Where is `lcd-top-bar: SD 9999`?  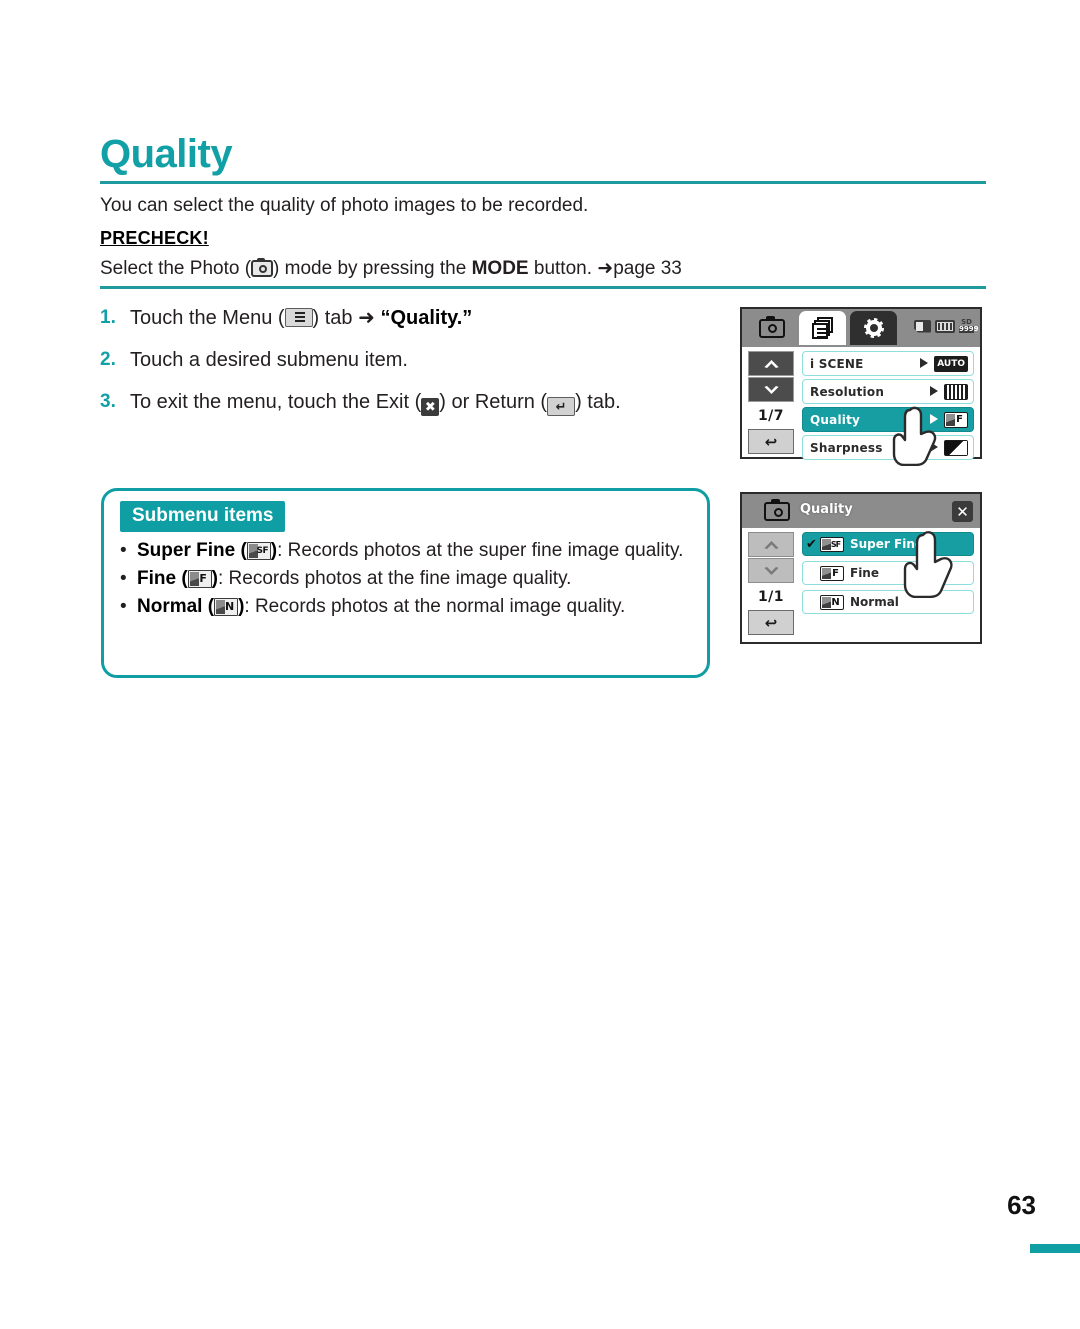 lcd-top-bar: SD 9999 is located at coordinates (861, 328).